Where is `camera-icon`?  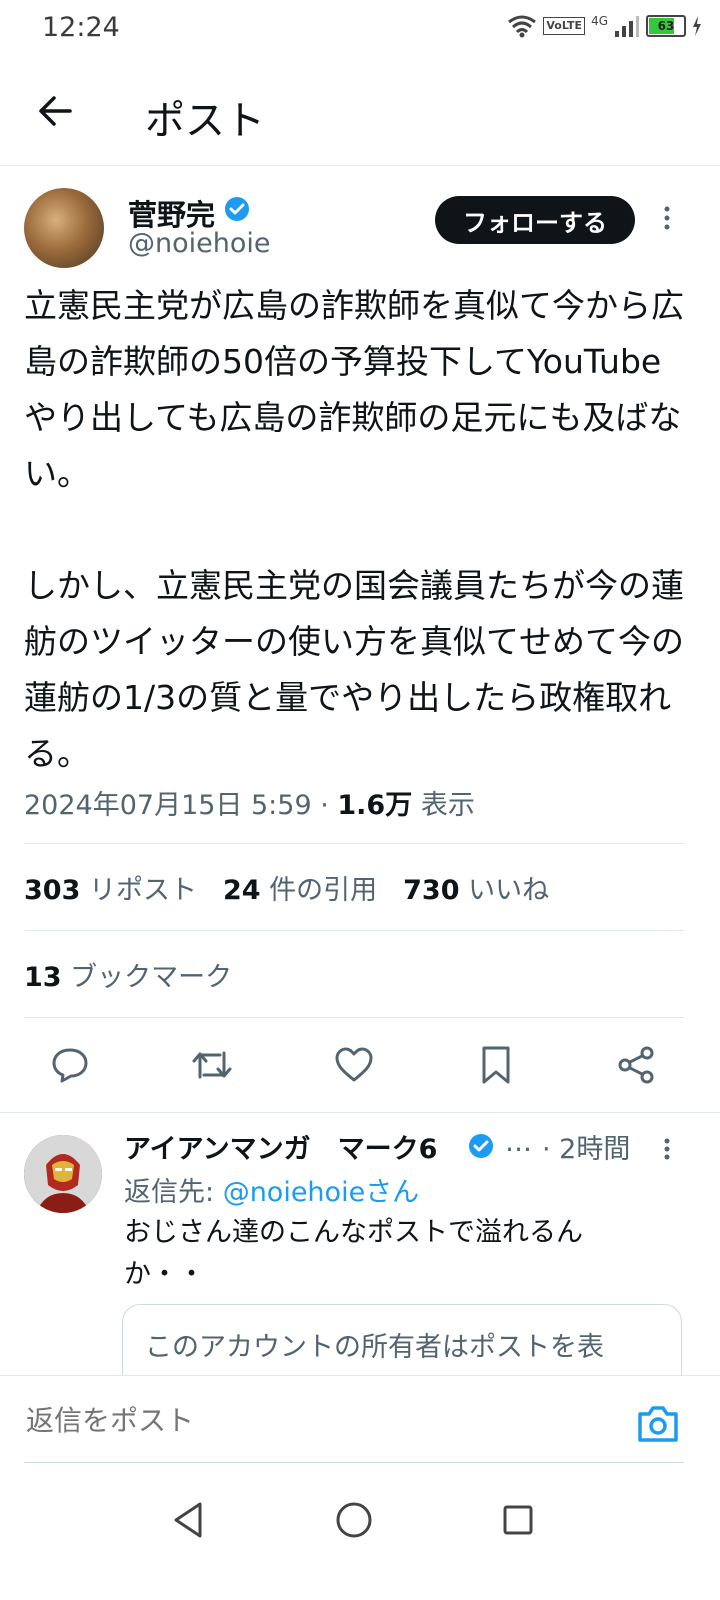 camera-icon is located at coordinates (658, 1424).